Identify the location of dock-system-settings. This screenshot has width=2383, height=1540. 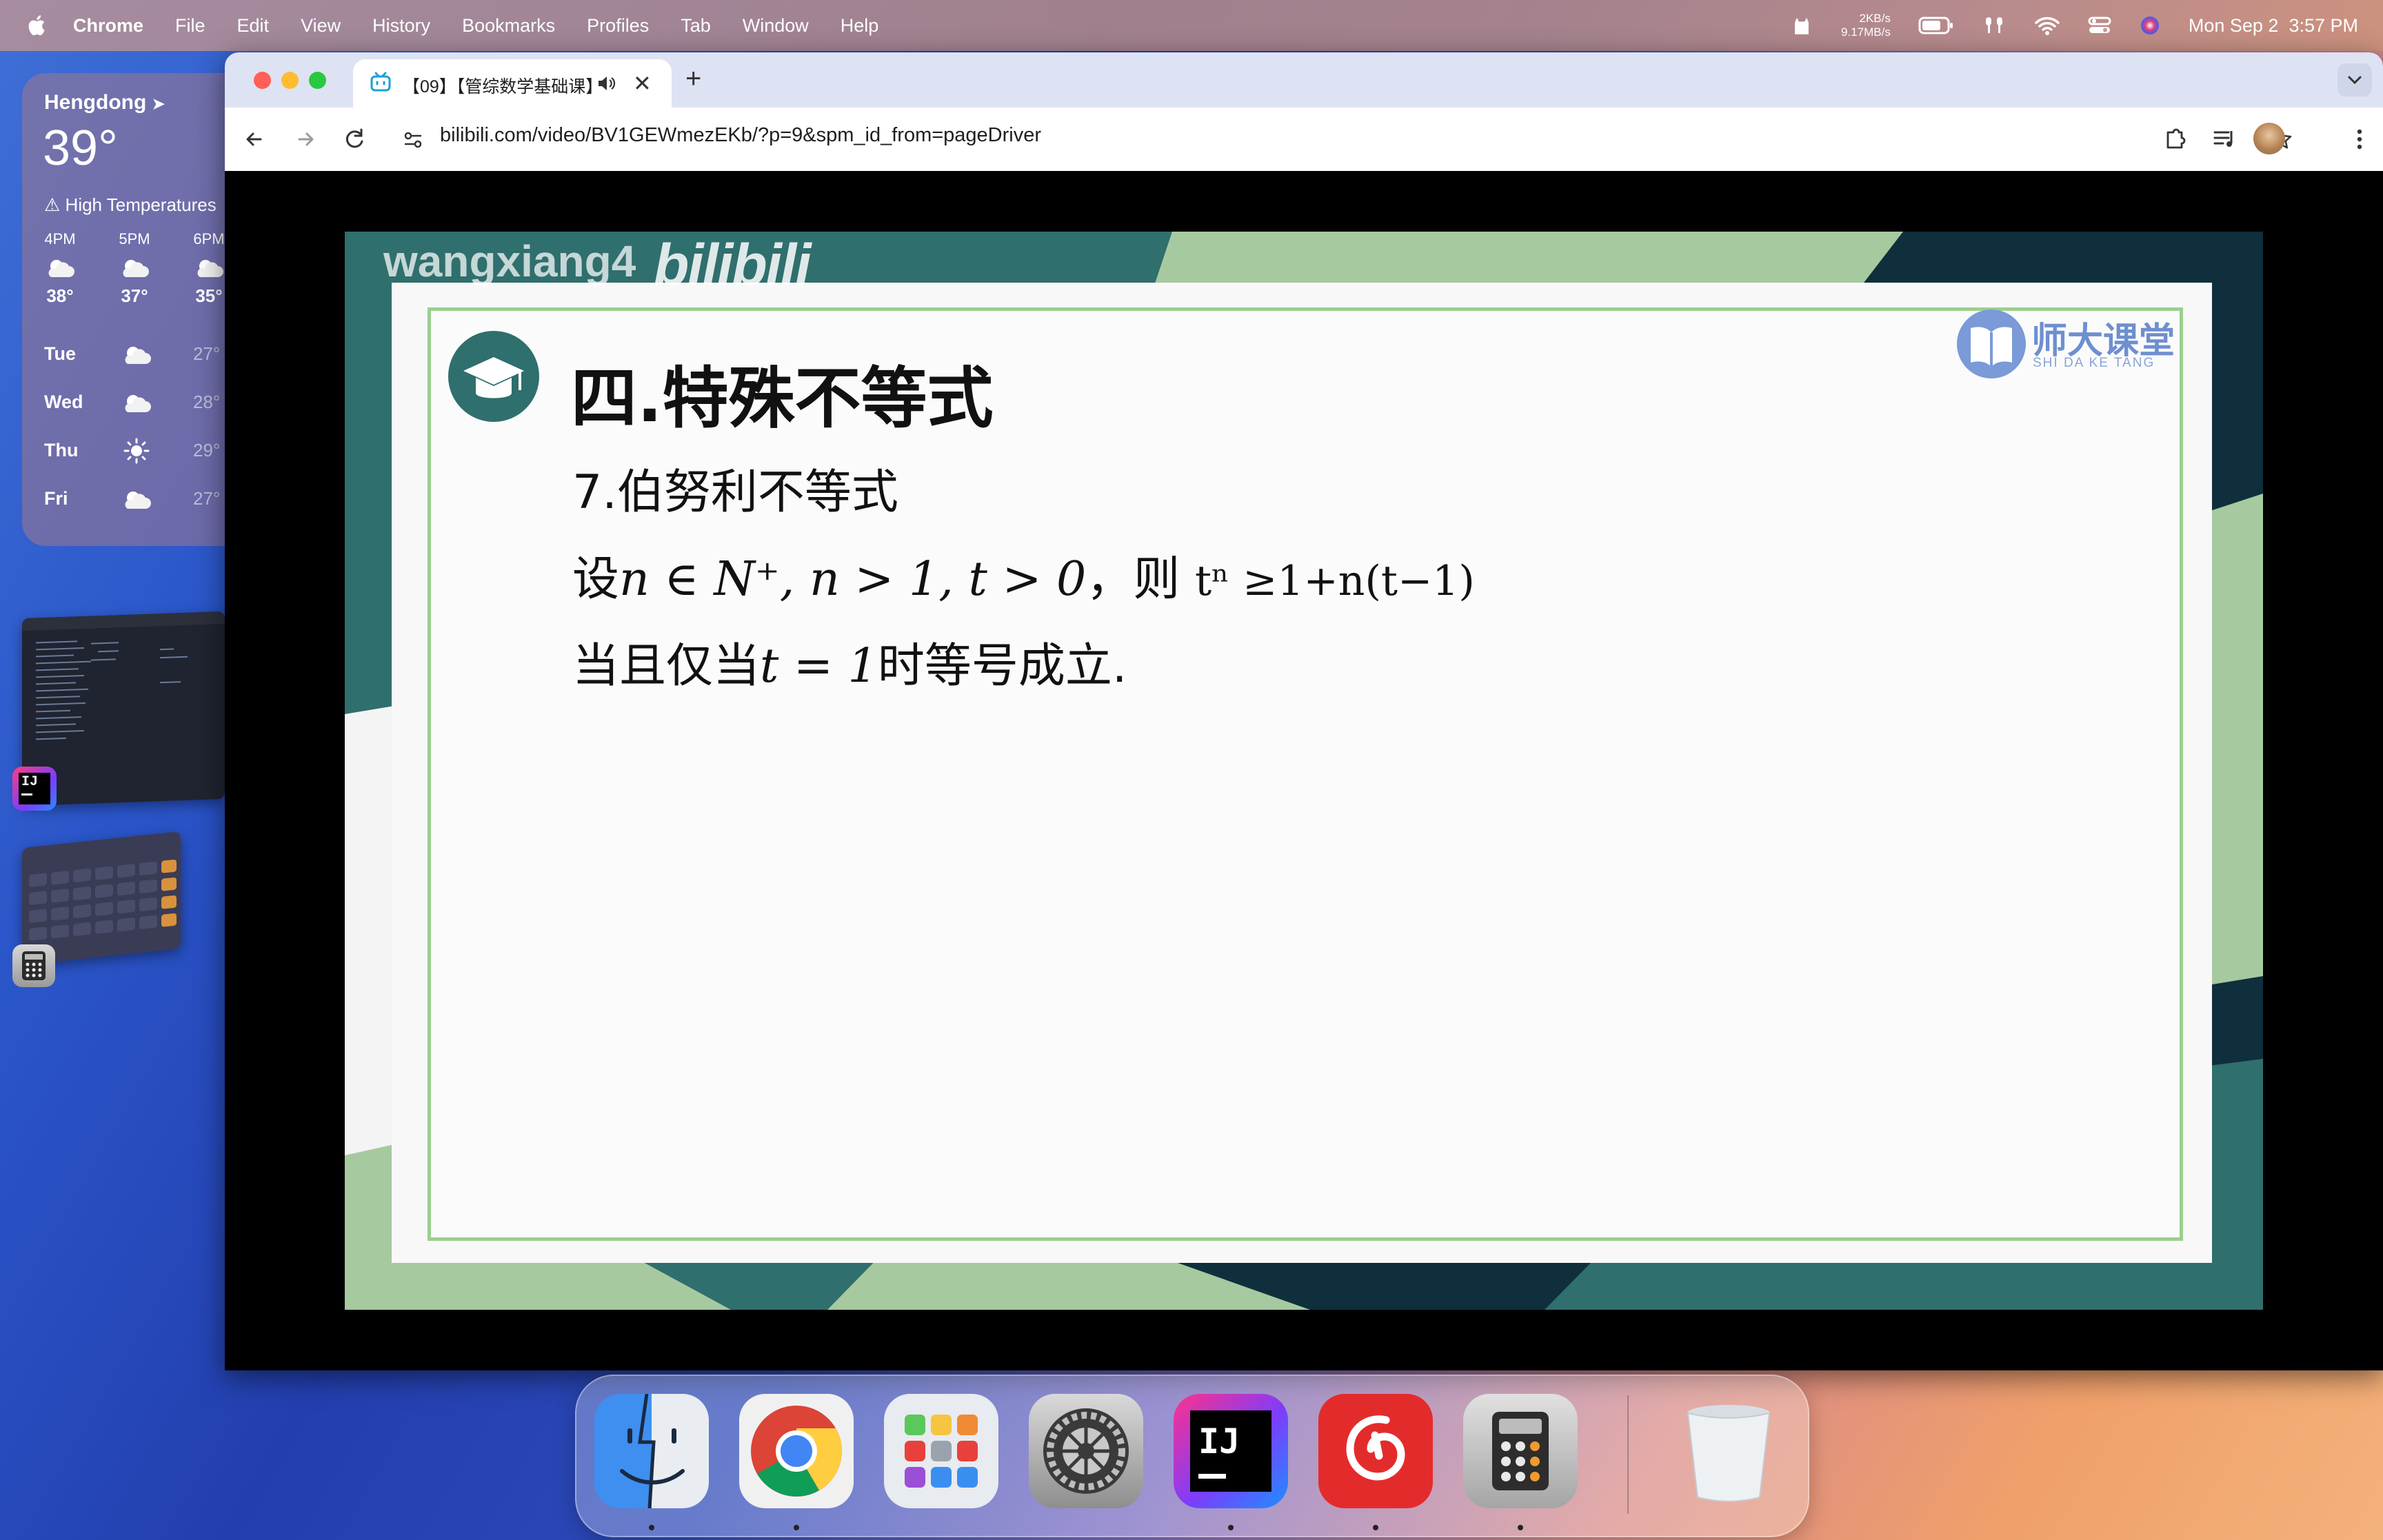
(1086, 1451).